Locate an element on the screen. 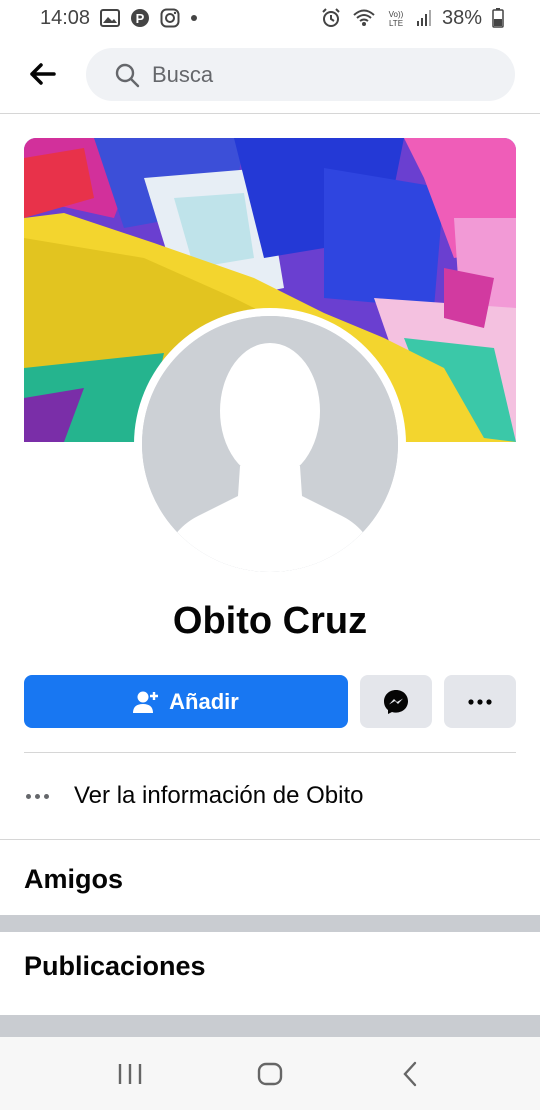 This screenshot has width=540, height=1110. back-arrow-icon is located at coordinates (43, 74).